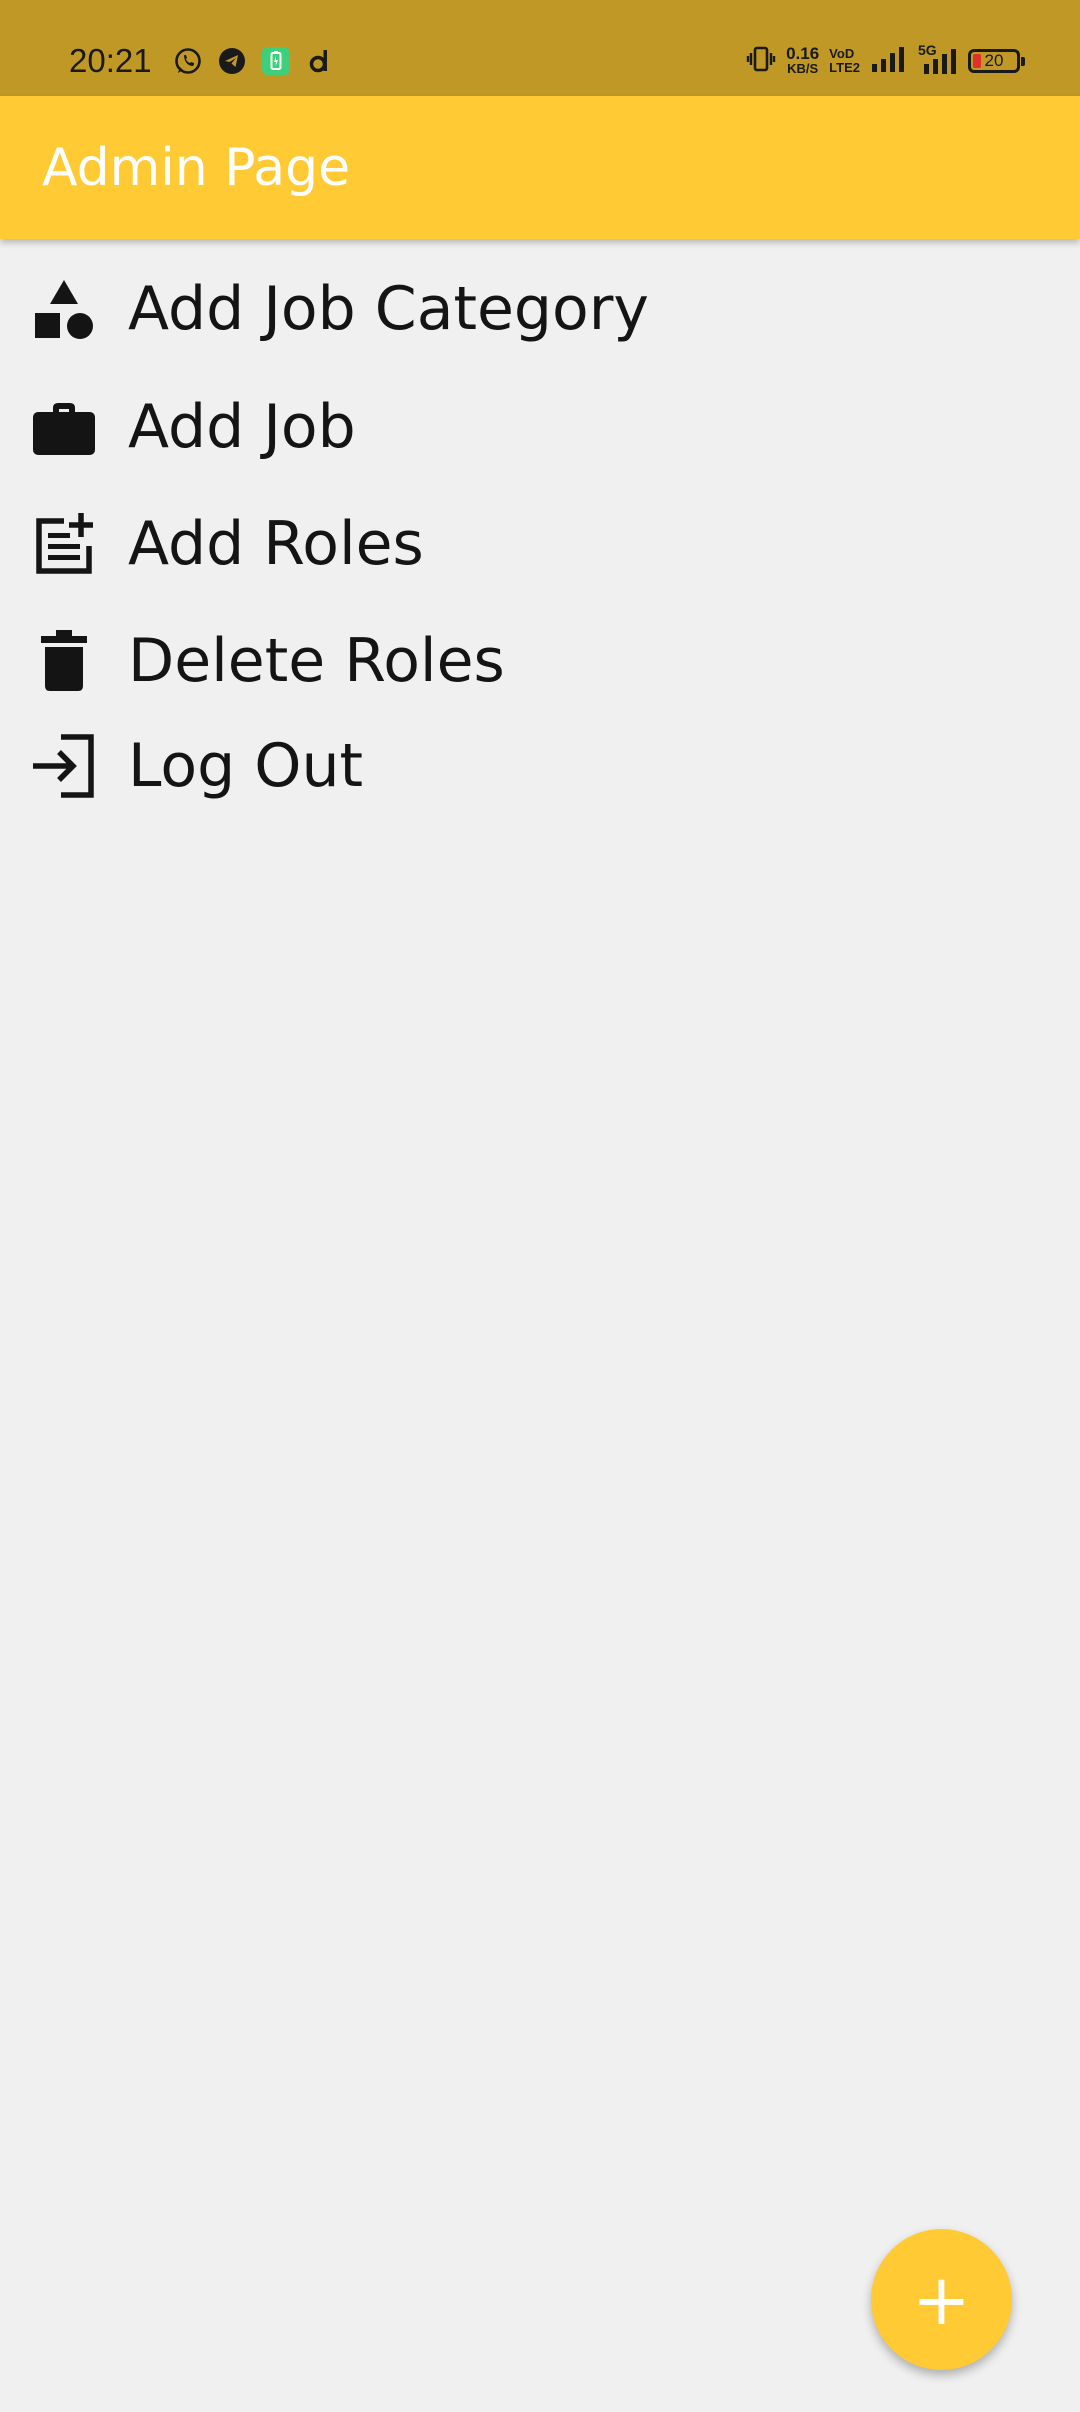 Image resolution: width=1080 pixels, height=2412 pixels. I want to click on volte-bottom: LTE2, so click(844, 67).